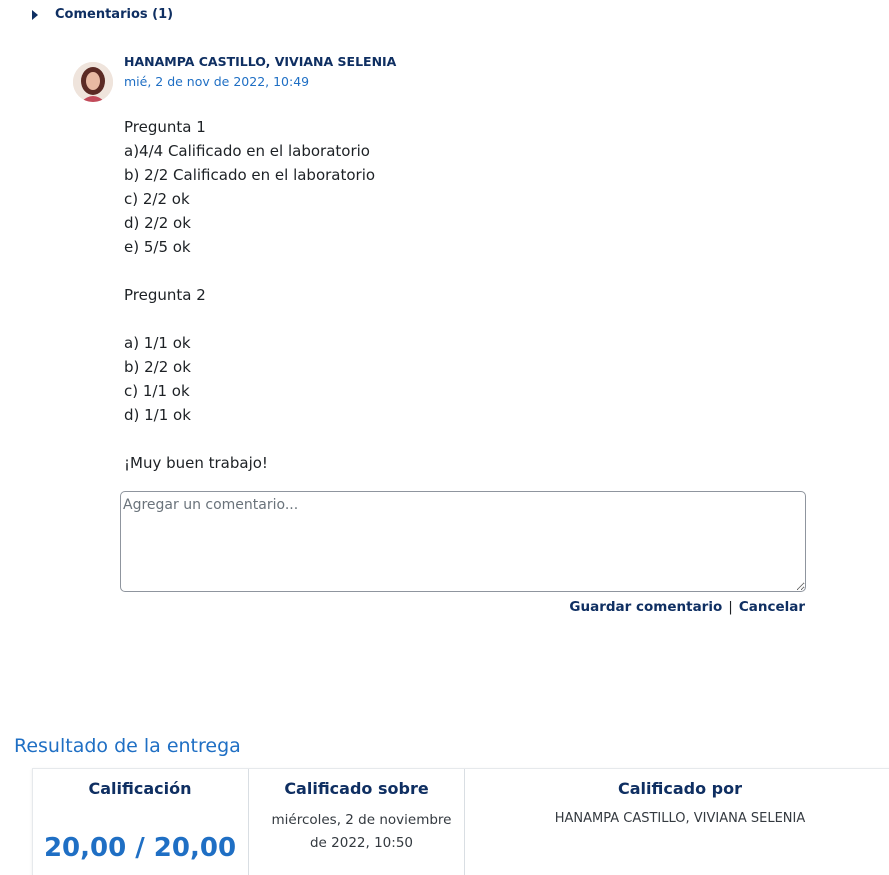 This screenshot has height=875, width=889. What do you see at coordinates (772, 607) in the screenshot?
I see `cancel-button: Cancelar` at bounding box center [772, 607].